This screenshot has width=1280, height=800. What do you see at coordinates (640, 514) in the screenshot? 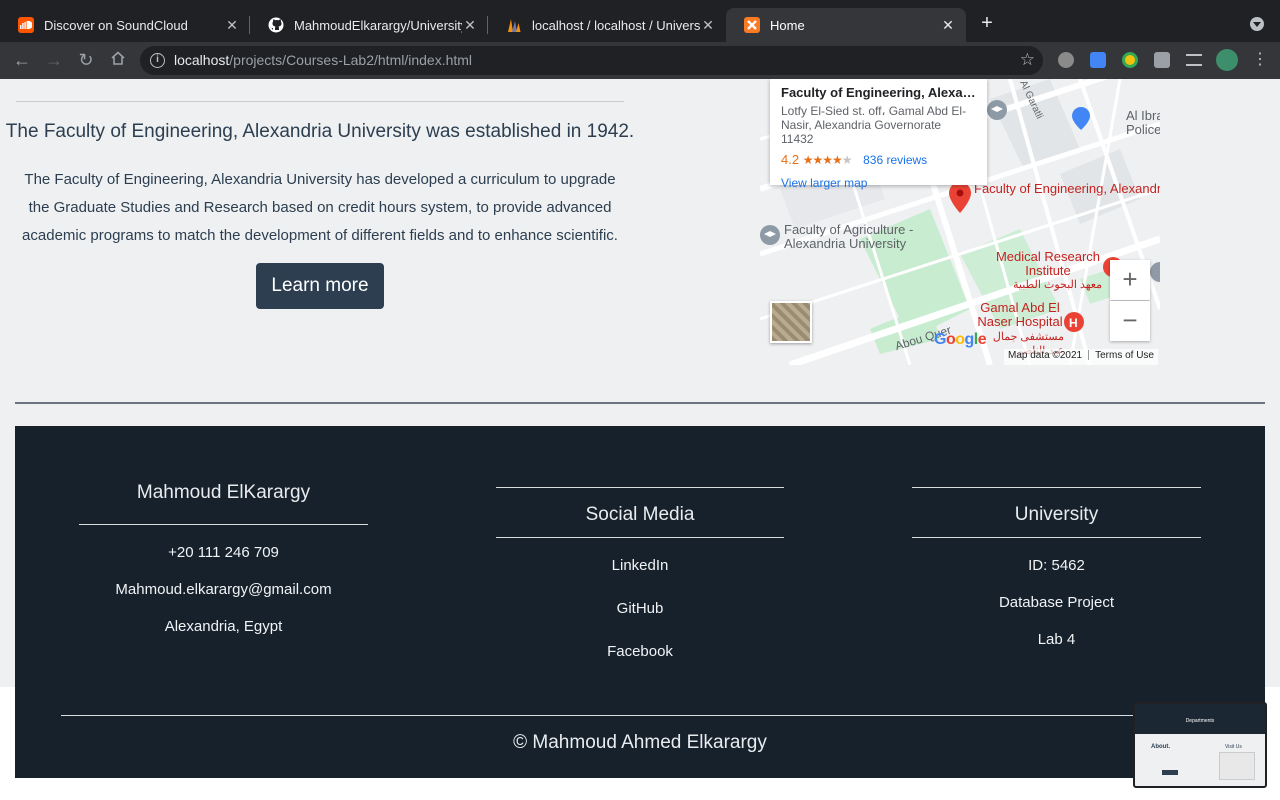
I see `footer-social-title: Social Media` at bounding box center [640, 514].